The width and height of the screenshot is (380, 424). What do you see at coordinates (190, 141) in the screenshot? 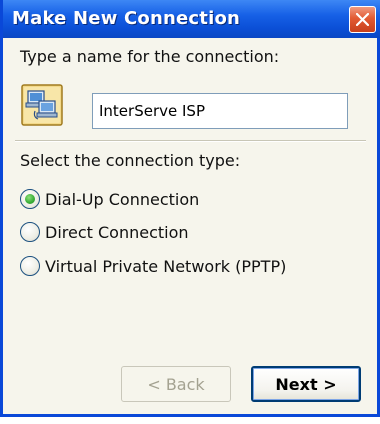
I see `section-divider` at bounding box center [190, 141].